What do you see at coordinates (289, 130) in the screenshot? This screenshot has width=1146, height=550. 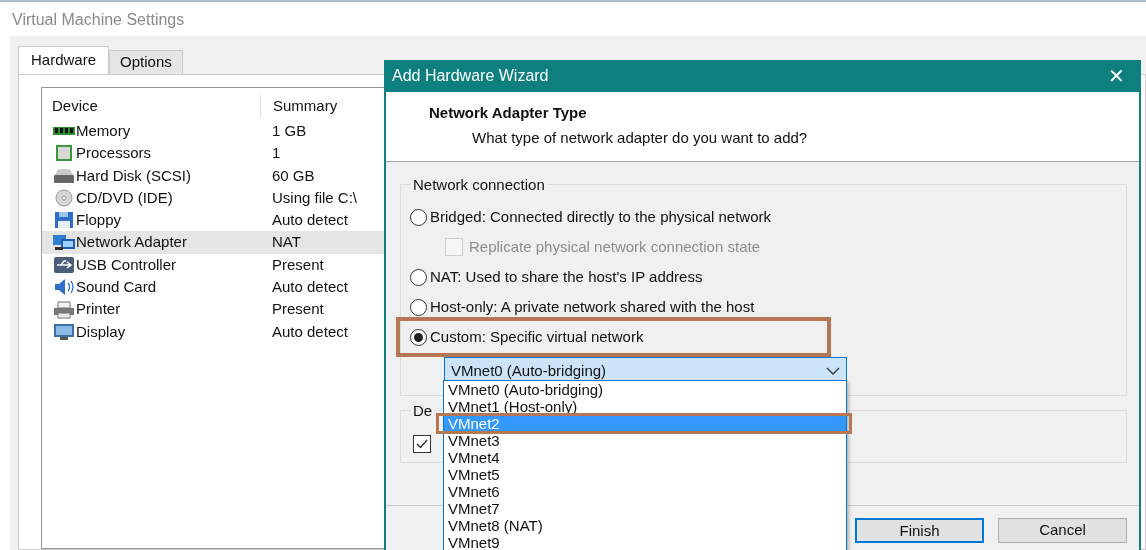 I see `device-summary: 1 GB` at bounding box center [289, 130].